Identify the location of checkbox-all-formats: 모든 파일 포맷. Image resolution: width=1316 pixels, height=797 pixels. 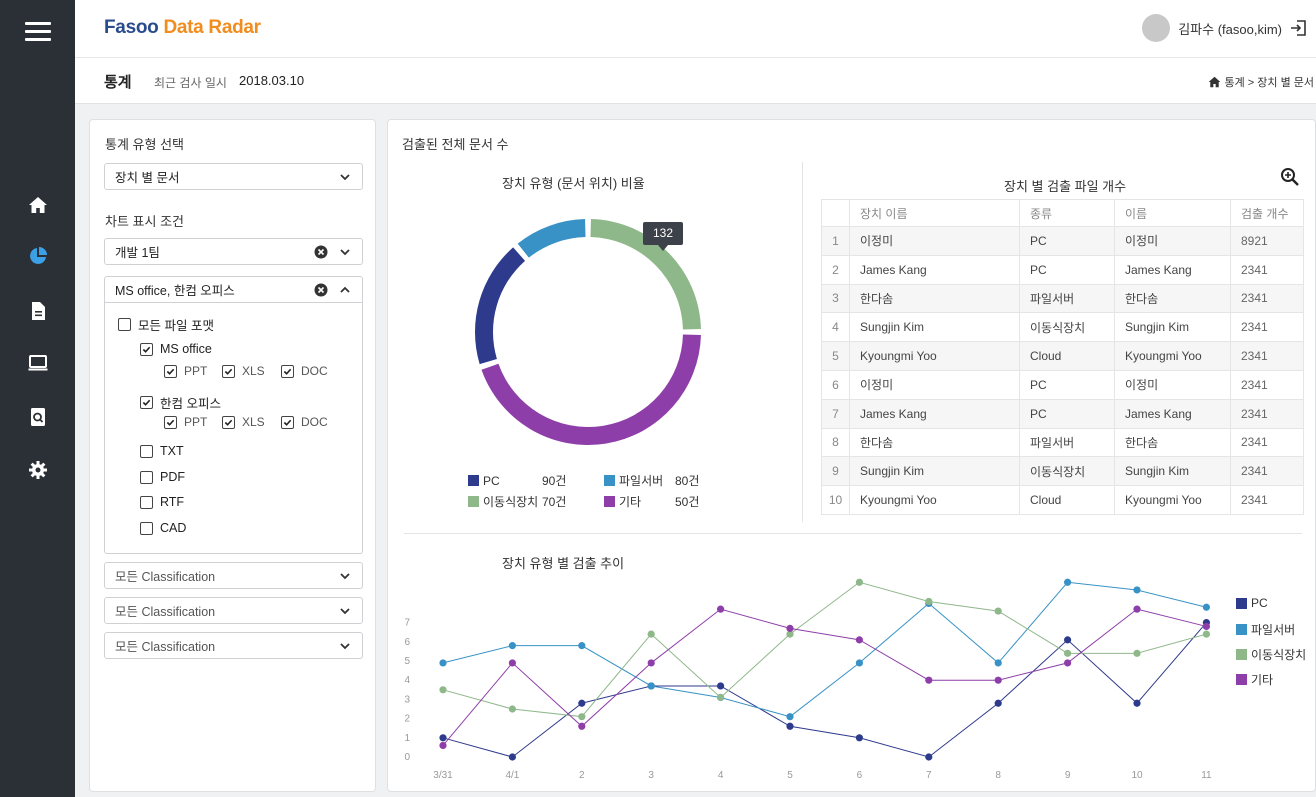
(166, 324).